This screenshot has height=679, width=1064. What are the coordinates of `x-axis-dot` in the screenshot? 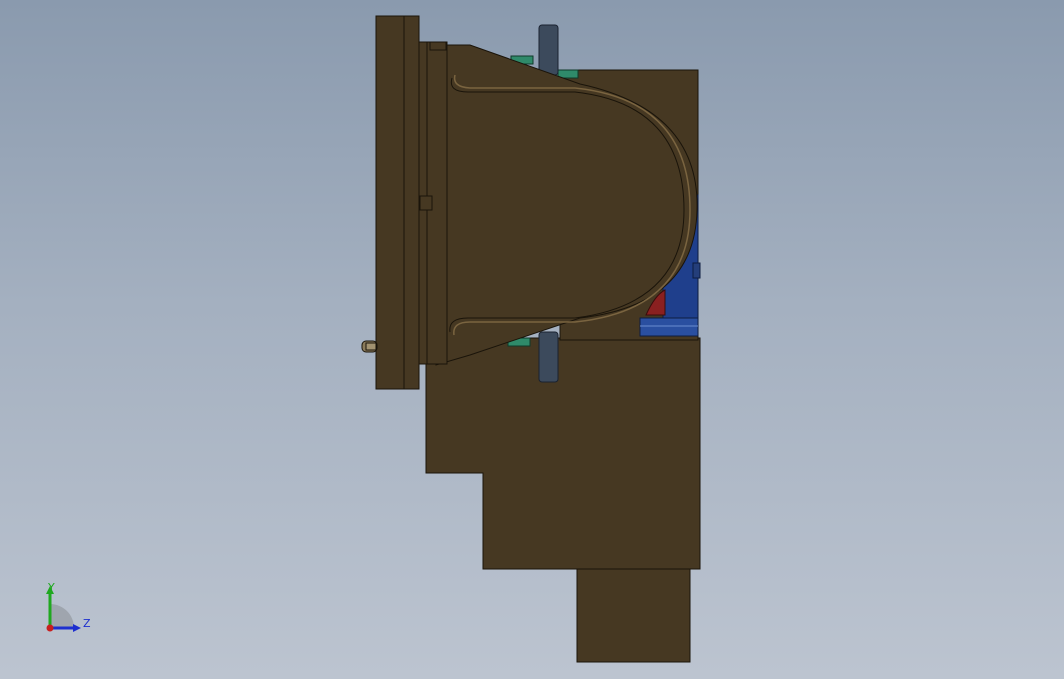 It's located at (50, 628).